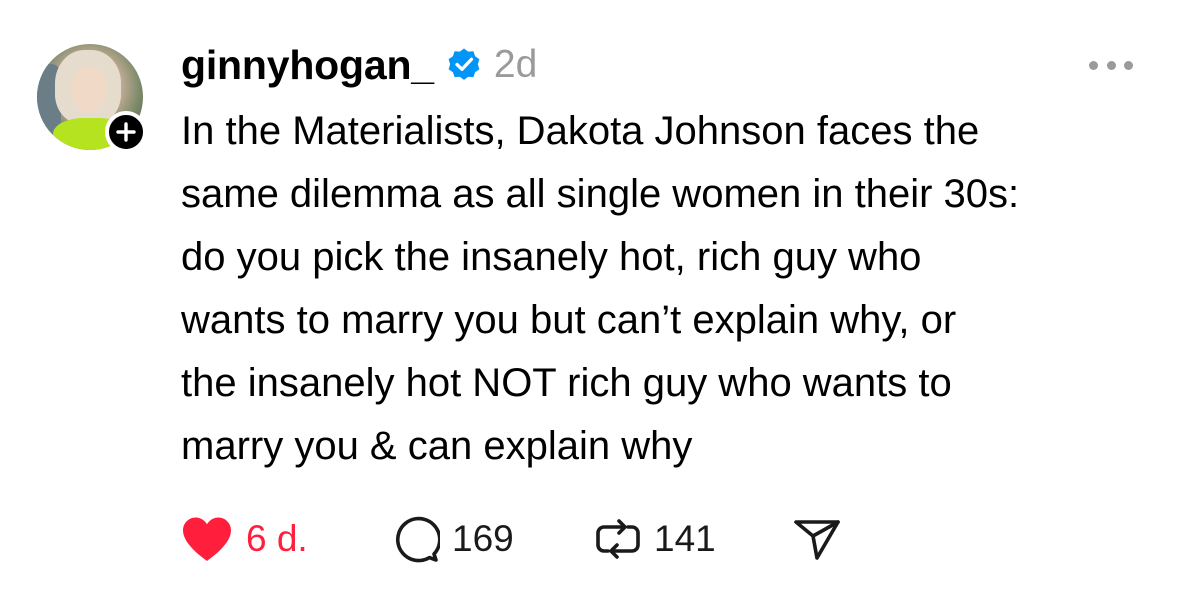  Describe the element at coordinates (307, 65) in the screenshot. I see `username: ginnyhogan_` at that location.